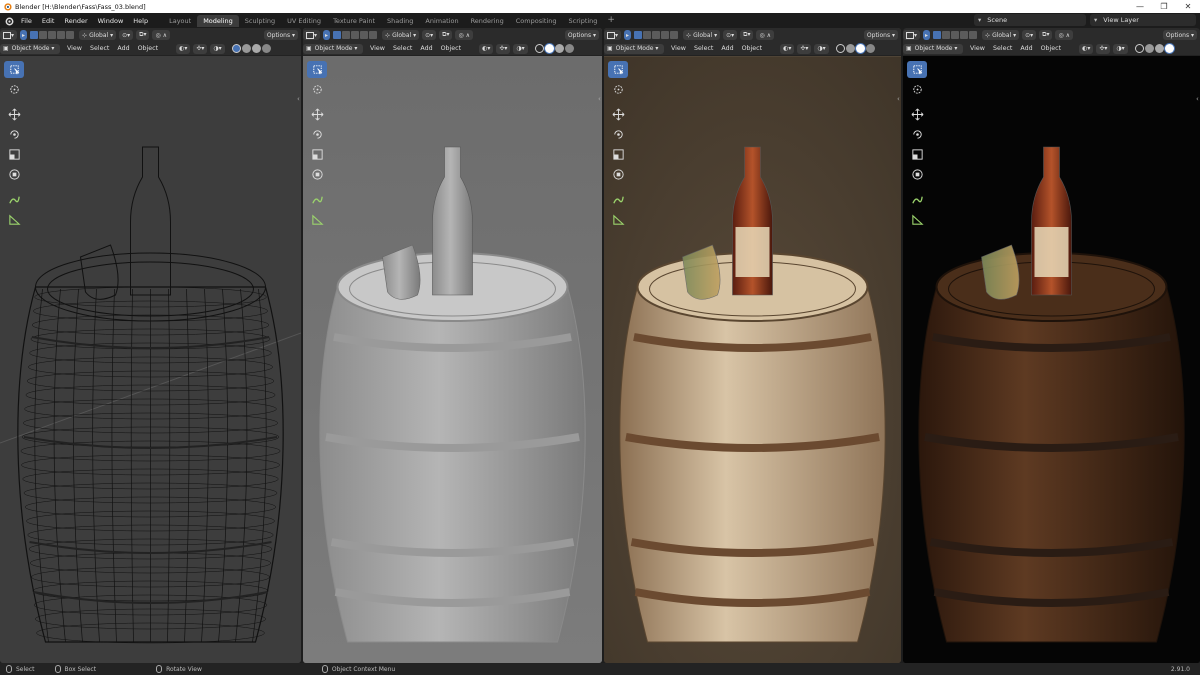 The height and width of the screenshot is (675, 1200). What do you see at coordinates (400, 21) in the screenshot?
I see `tab-shading: Shading` at bounding box center [400, 21].